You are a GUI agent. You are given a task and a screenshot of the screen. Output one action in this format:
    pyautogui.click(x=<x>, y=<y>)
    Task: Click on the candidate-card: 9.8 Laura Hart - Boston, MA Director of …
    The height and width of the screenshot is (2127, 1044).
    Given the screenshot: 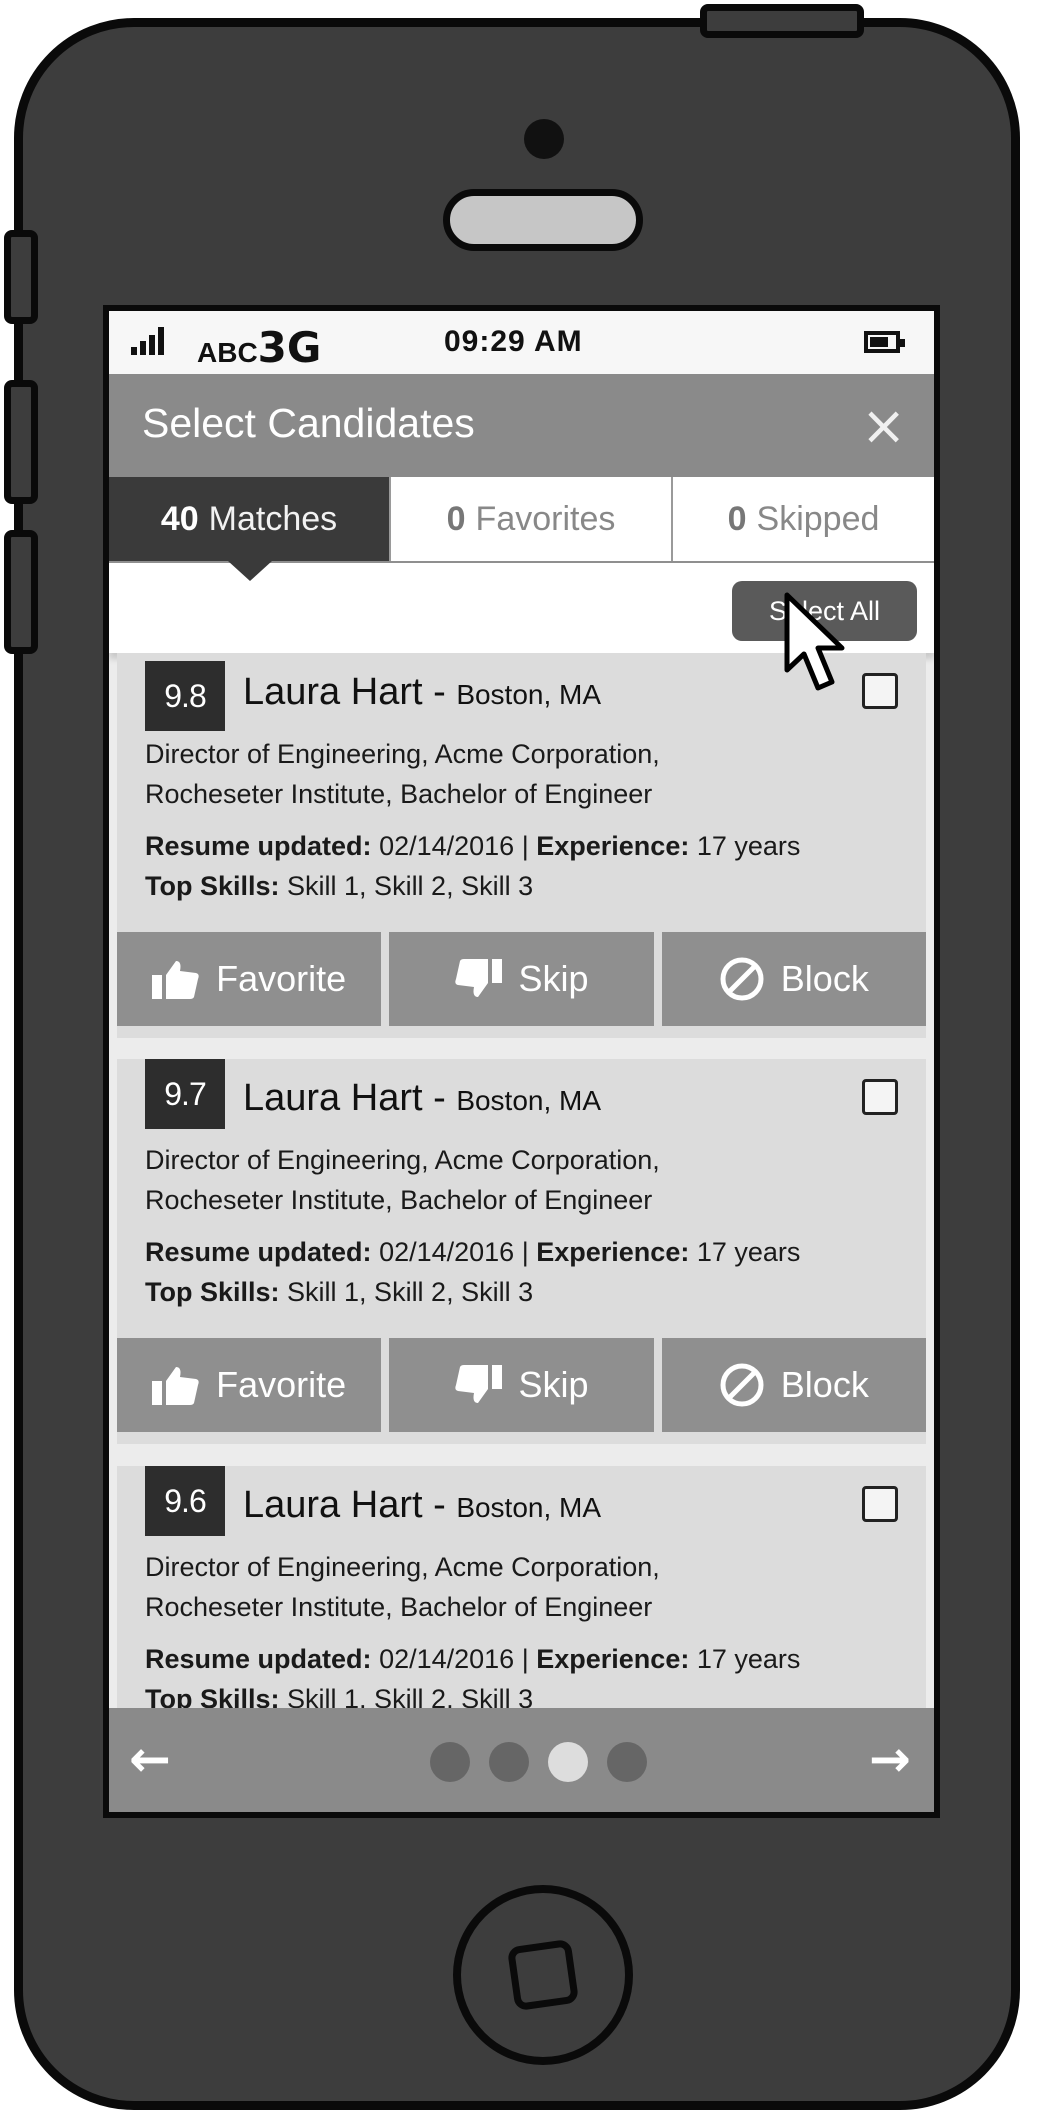 What is the action you would take?
    pyautogui.click(x=521, y=845)
    